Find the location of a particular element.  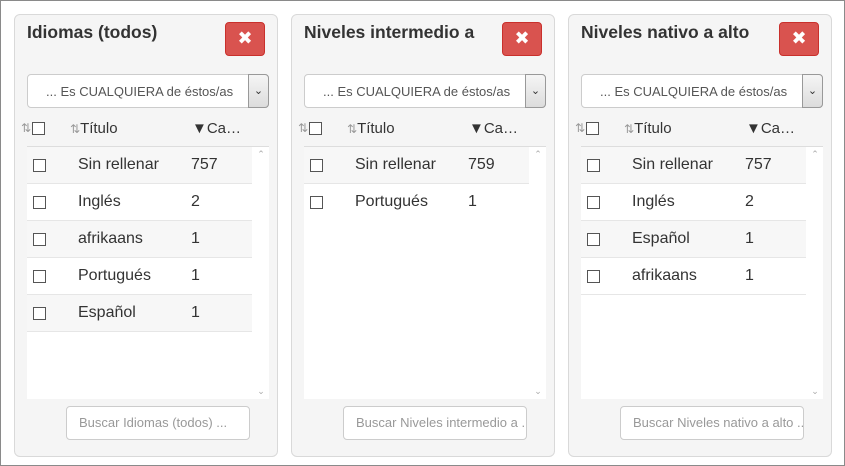

option-label: Español is located at coordinates (107, 312).